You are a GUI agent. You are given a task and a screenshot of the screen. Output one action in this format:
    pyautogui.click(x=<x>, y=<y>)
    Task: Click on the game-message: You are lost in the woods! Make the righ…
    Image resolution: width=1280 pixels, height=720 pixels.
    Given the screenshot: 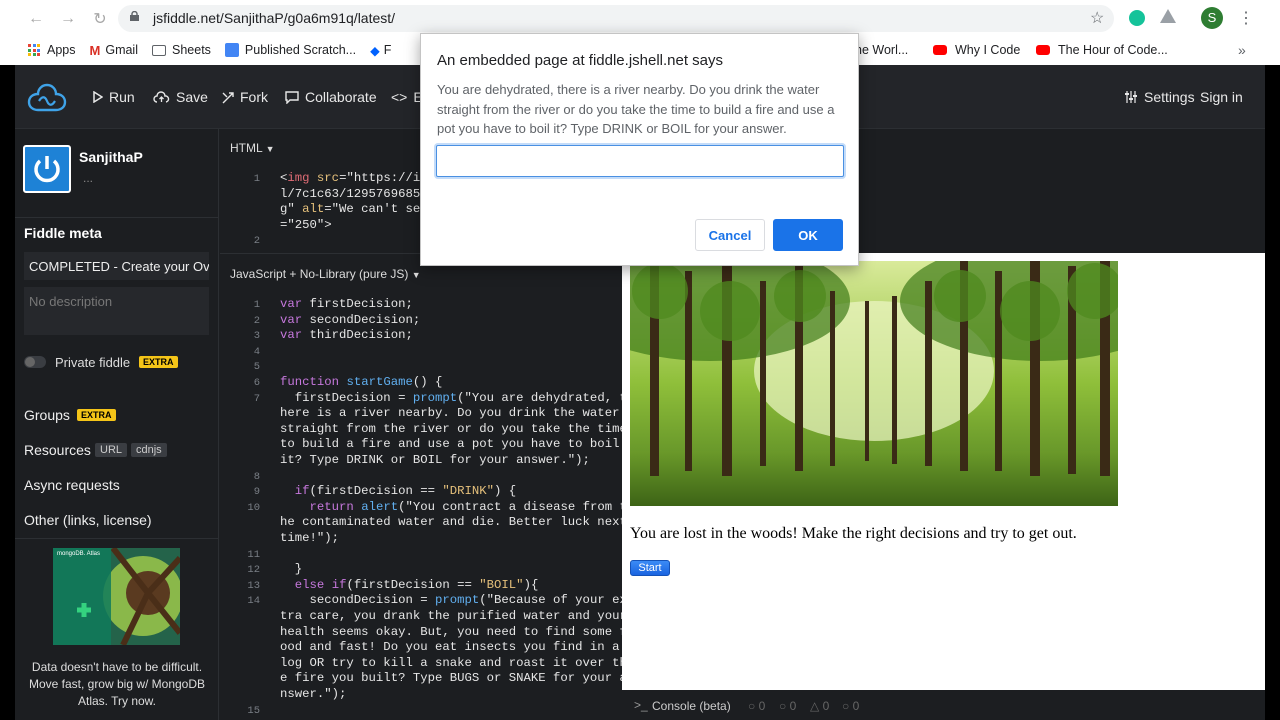 What is the action you would take?
    pyautogui.click(x=853, y=533)
    